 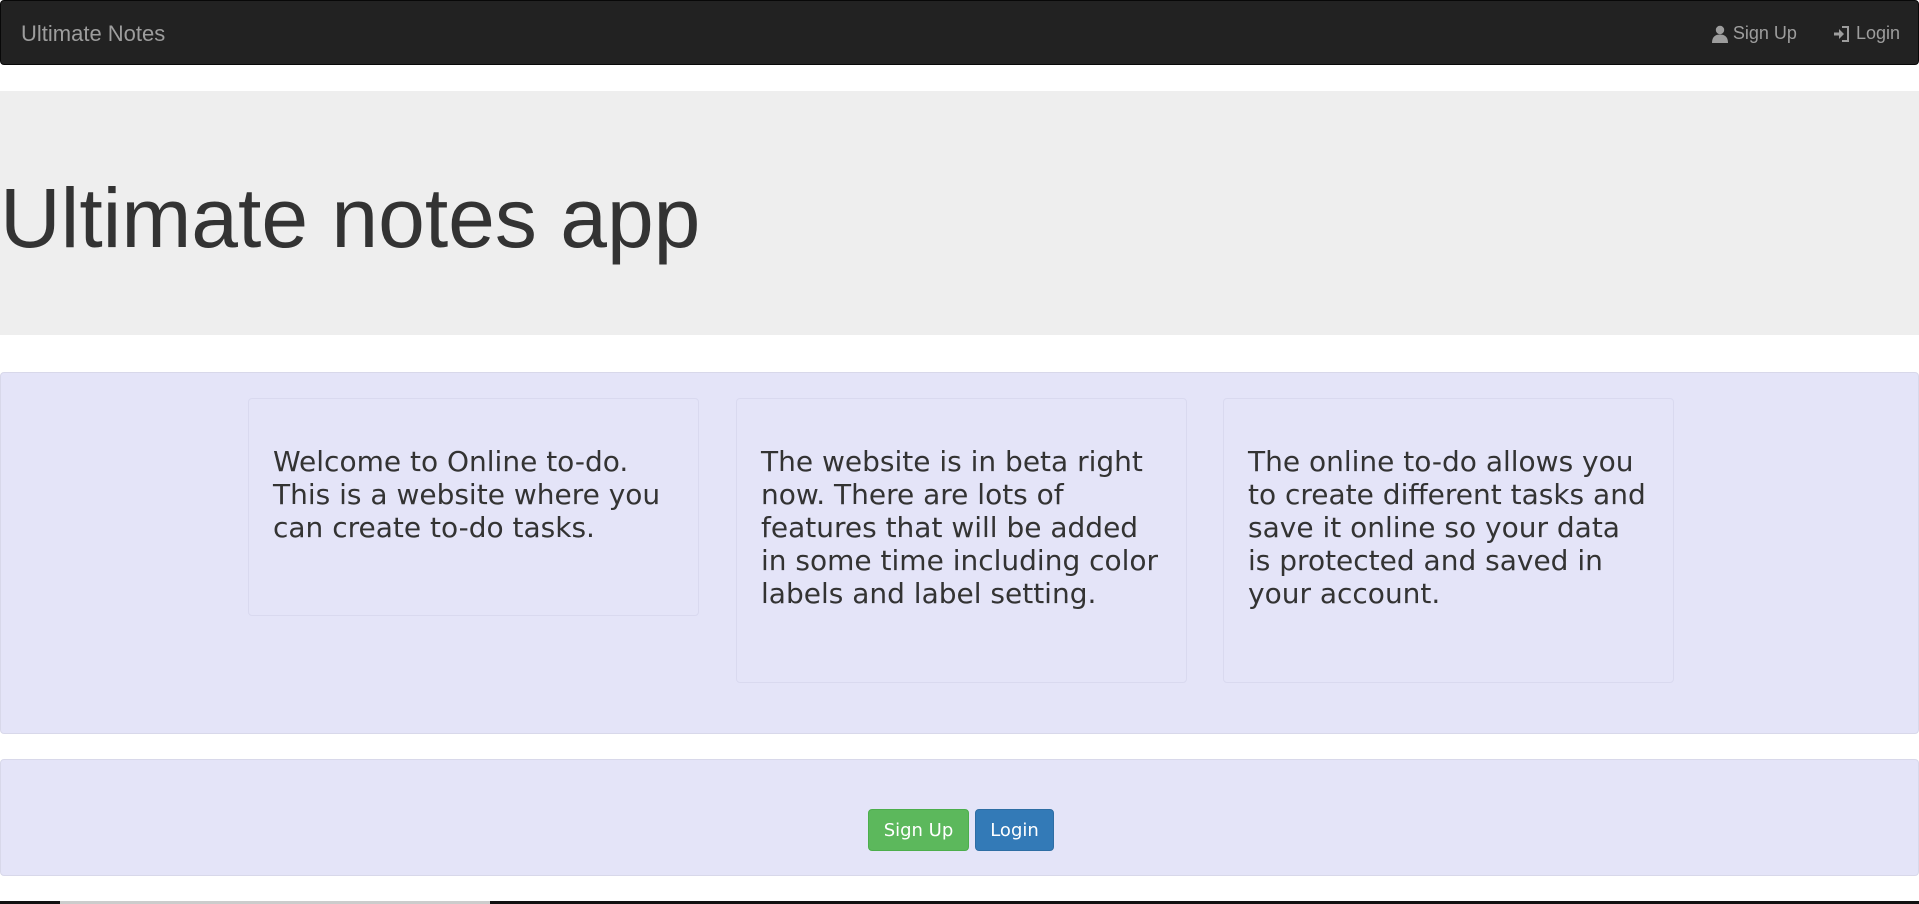 I want to click on log-in-icon, so click(x=1841, y=33).